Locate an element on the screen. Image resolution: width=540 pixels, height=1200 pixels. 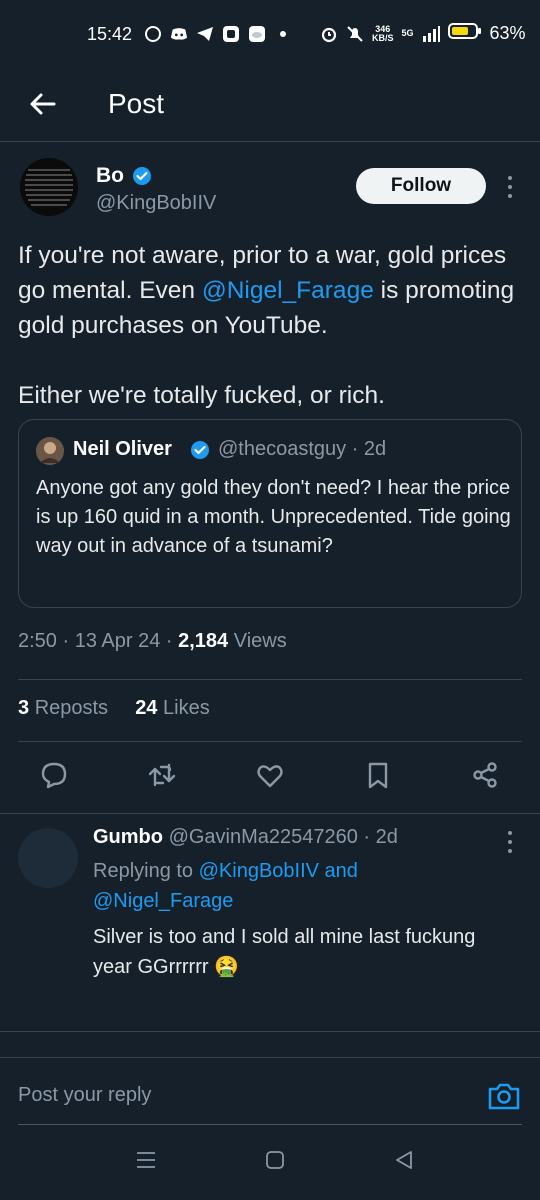
back-nav-icon is located at coordinates (404, 1162).